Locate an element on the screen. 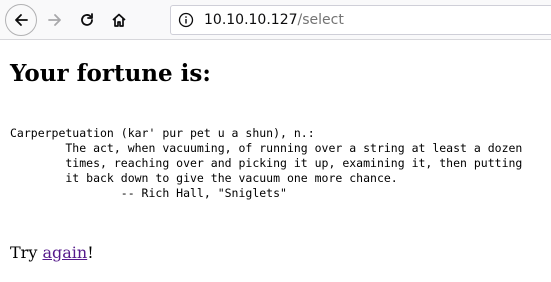  browser-toolbar: 10.10.10.127/select is located at coordinates (275, 20).